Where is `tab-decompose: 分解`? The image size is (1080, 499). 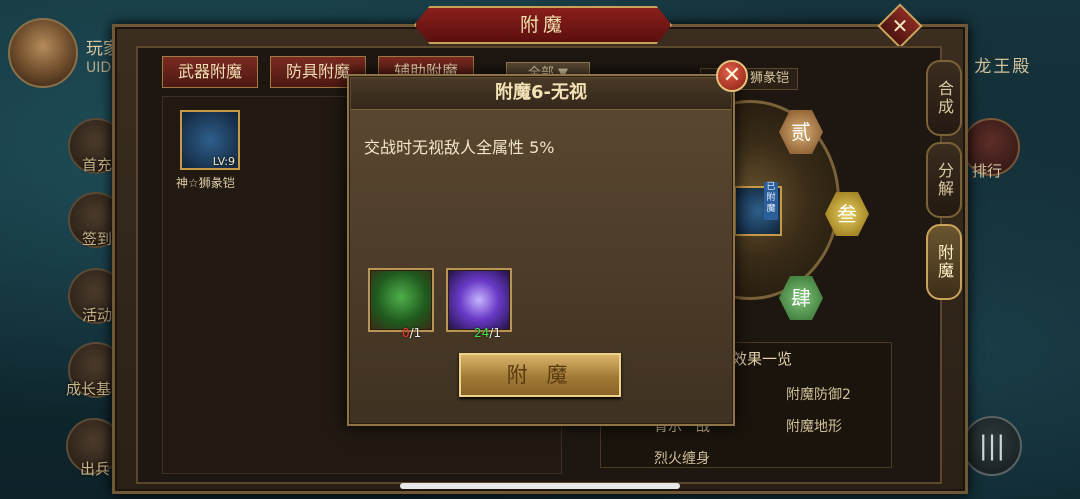
tab-decompose: 分解 is located at coordinates (944, 180).